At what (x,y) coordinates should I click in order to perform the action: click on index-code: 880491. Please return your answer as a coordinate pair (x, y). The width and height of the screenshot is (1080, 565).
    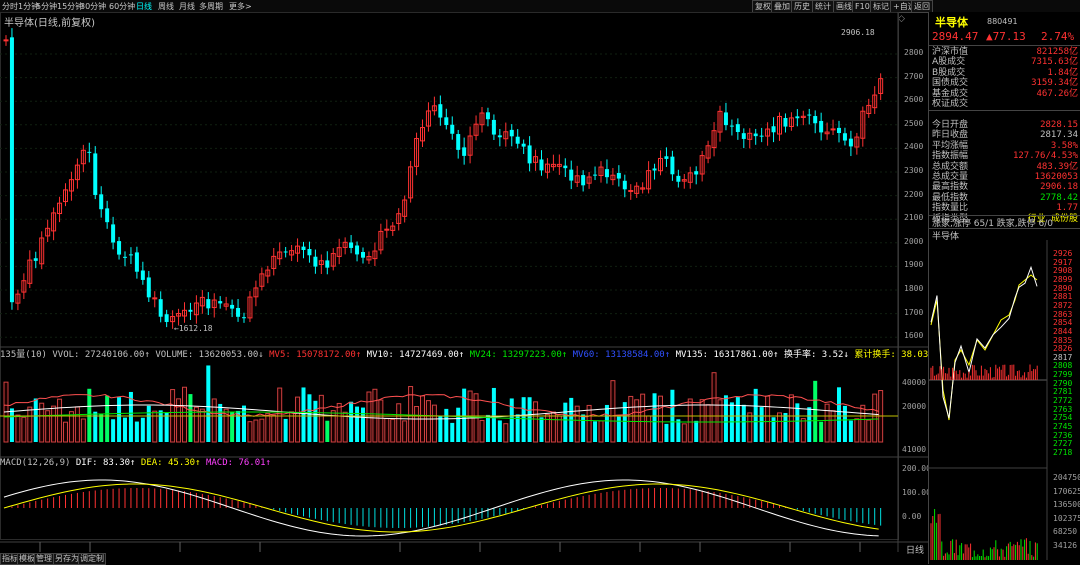
    Looking at the image, I should click on (1002, 21).